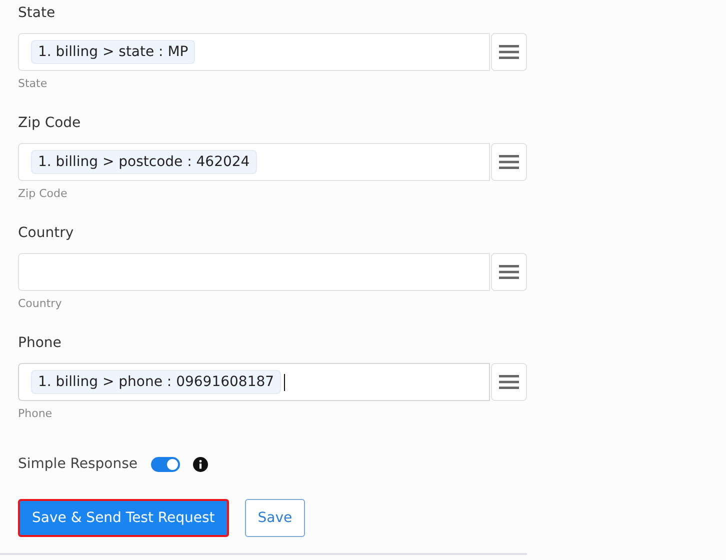 Image resolution: width=726 pixels, height=560 pixels. What do you see at coordinates (40, 343) in the screenshot?
I see `field-label: Phone` at bounding box center [40, 343].